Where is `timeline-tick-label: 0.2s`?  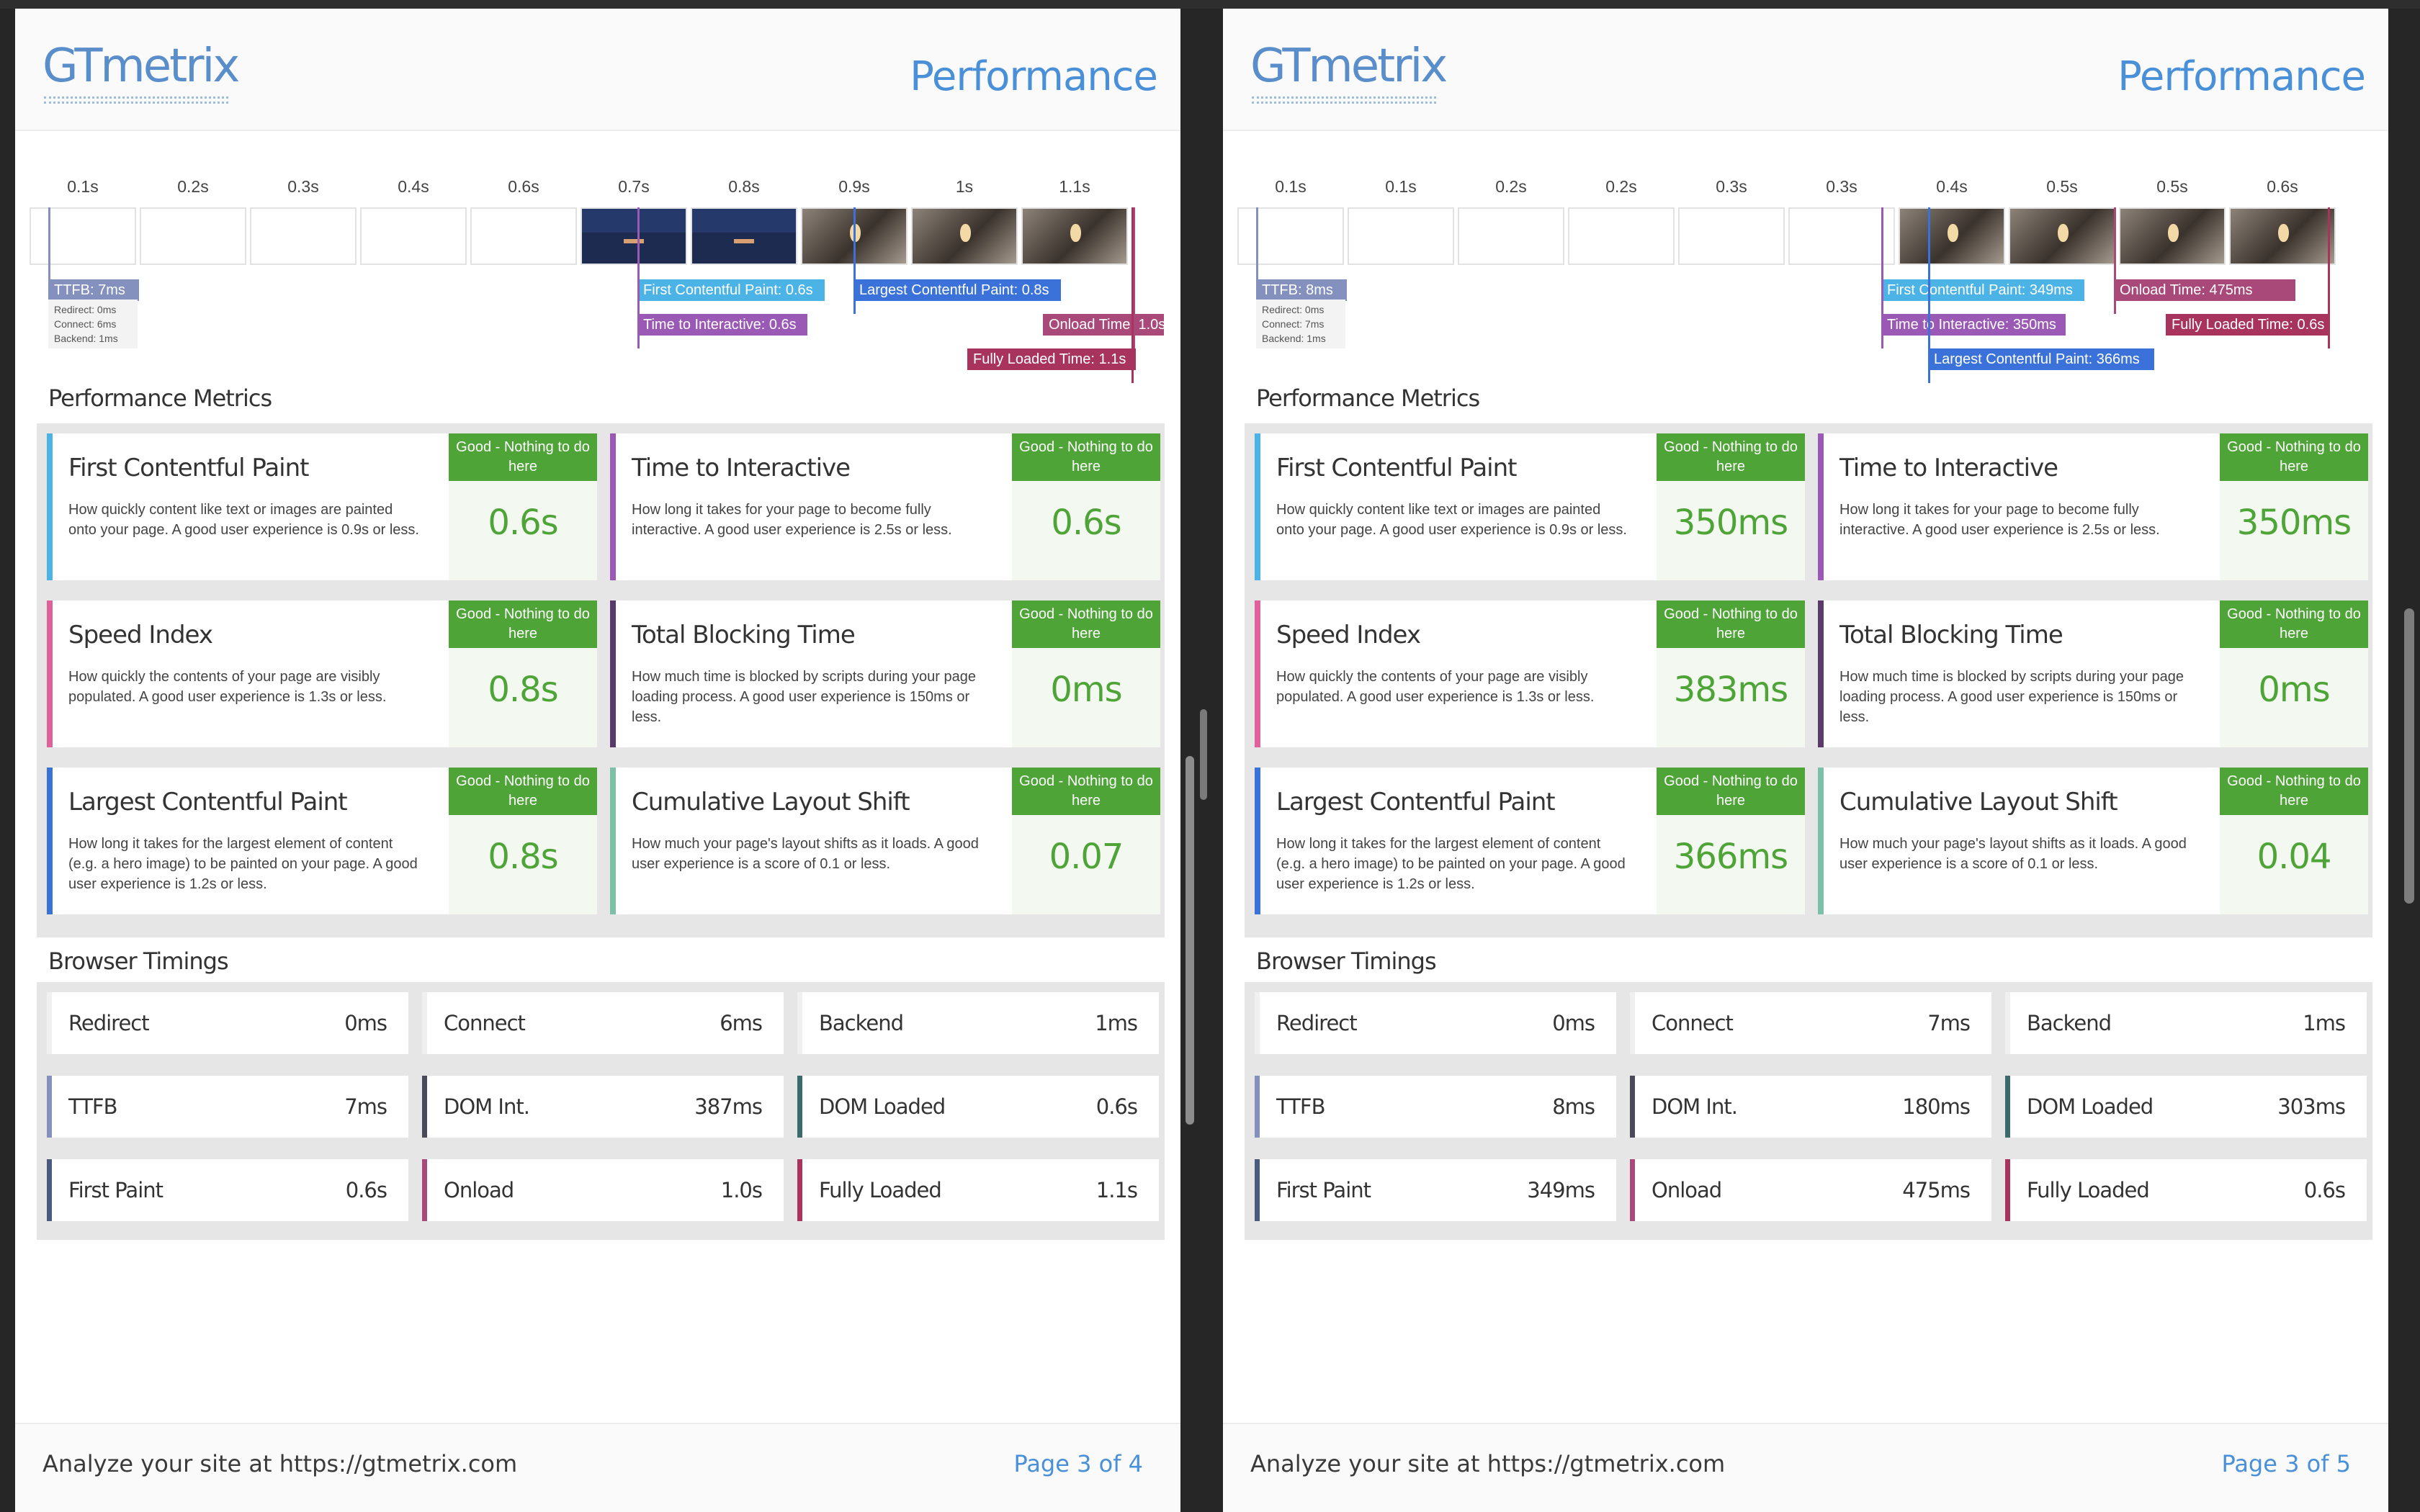 timeline-tick-label: 0.2s is located at coordinates (1511, 186).